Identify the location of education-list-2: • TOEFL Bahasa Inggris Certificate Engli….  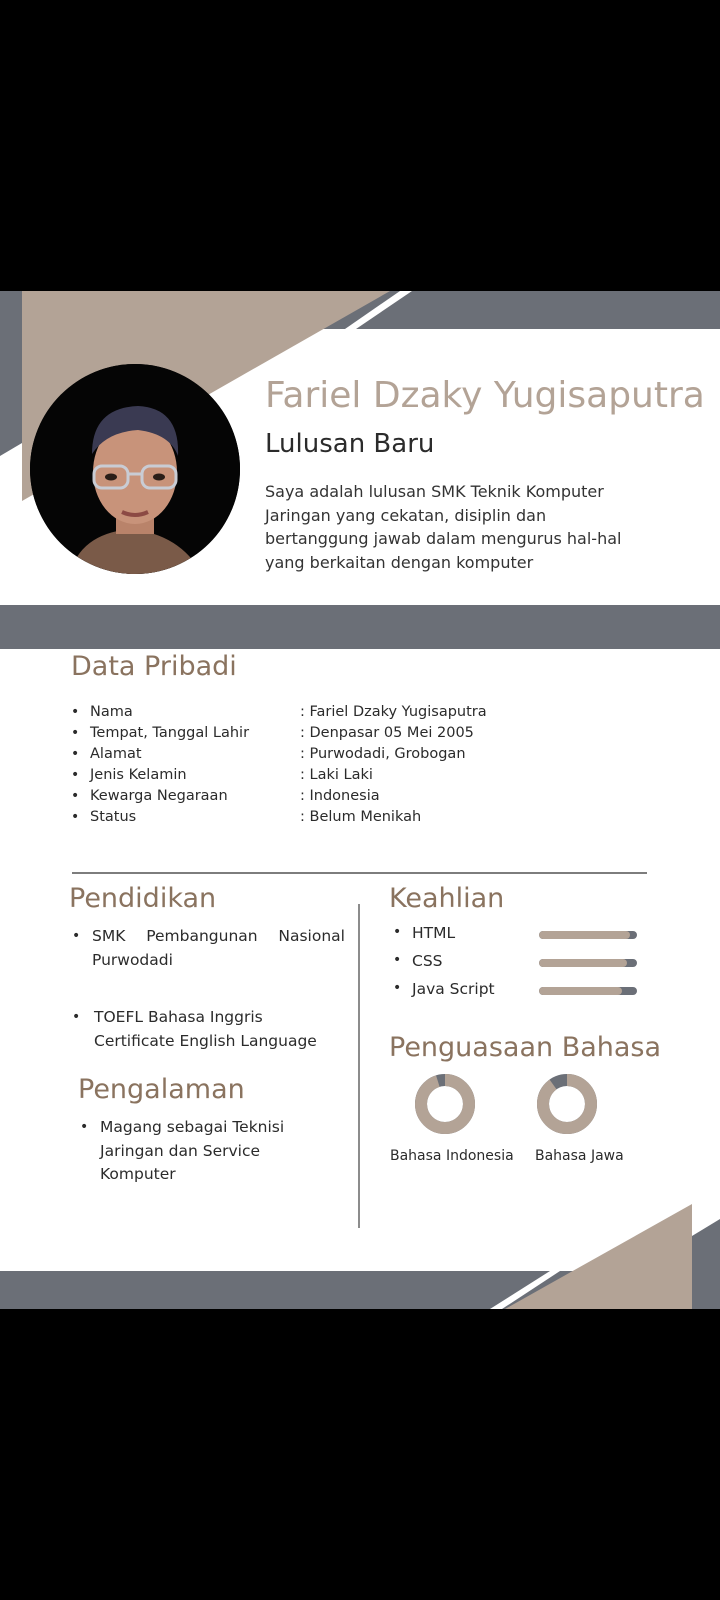
(208, 1029).